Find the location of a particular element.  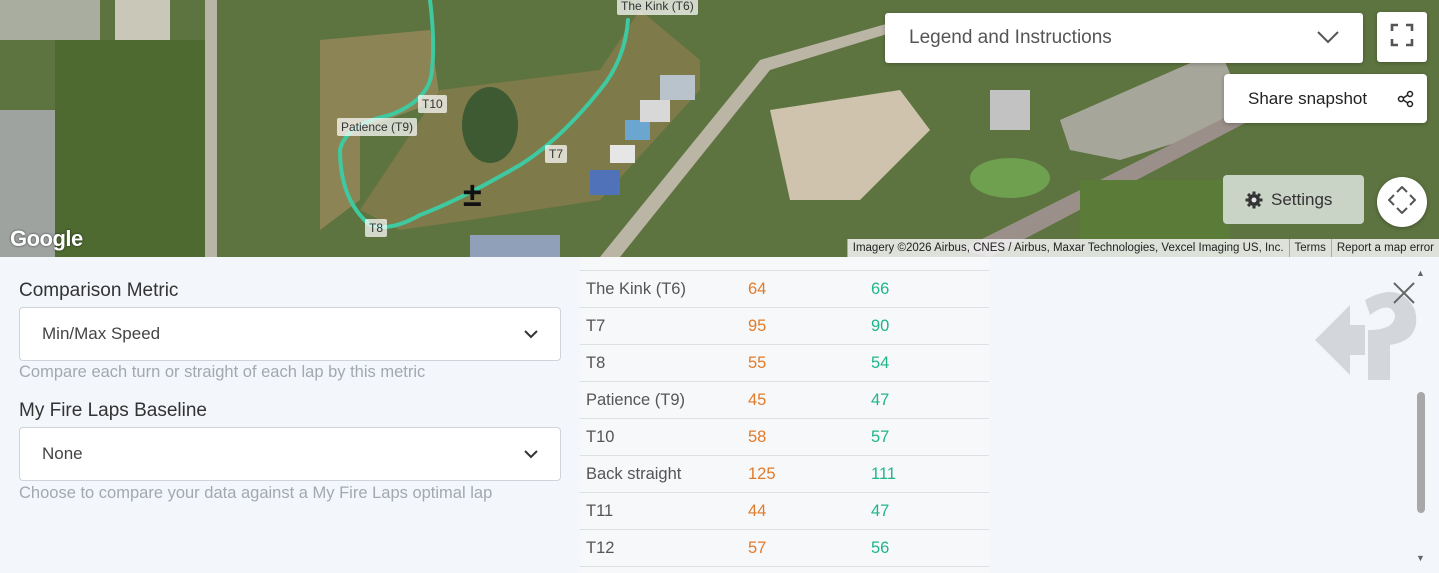

fullscreen-button is located at coordinates (1402, 37).